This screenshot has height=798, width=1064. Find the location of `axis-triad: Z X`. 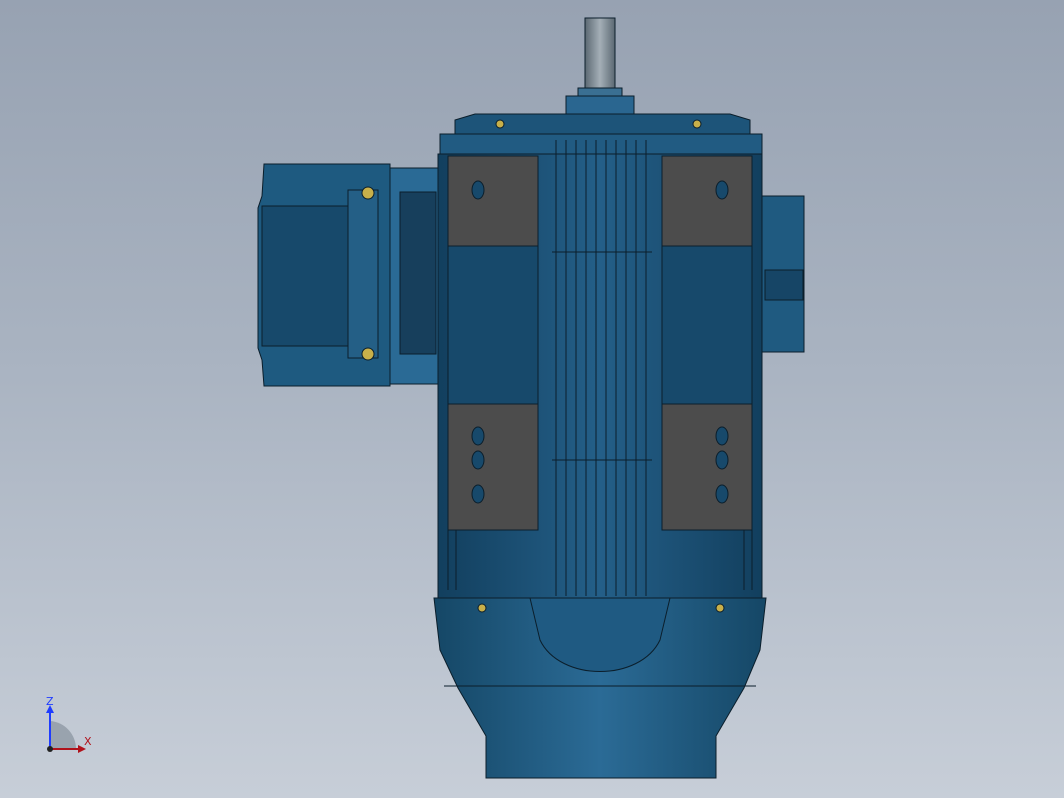

axis-triad: Z X is located at coordinates (70, 725).